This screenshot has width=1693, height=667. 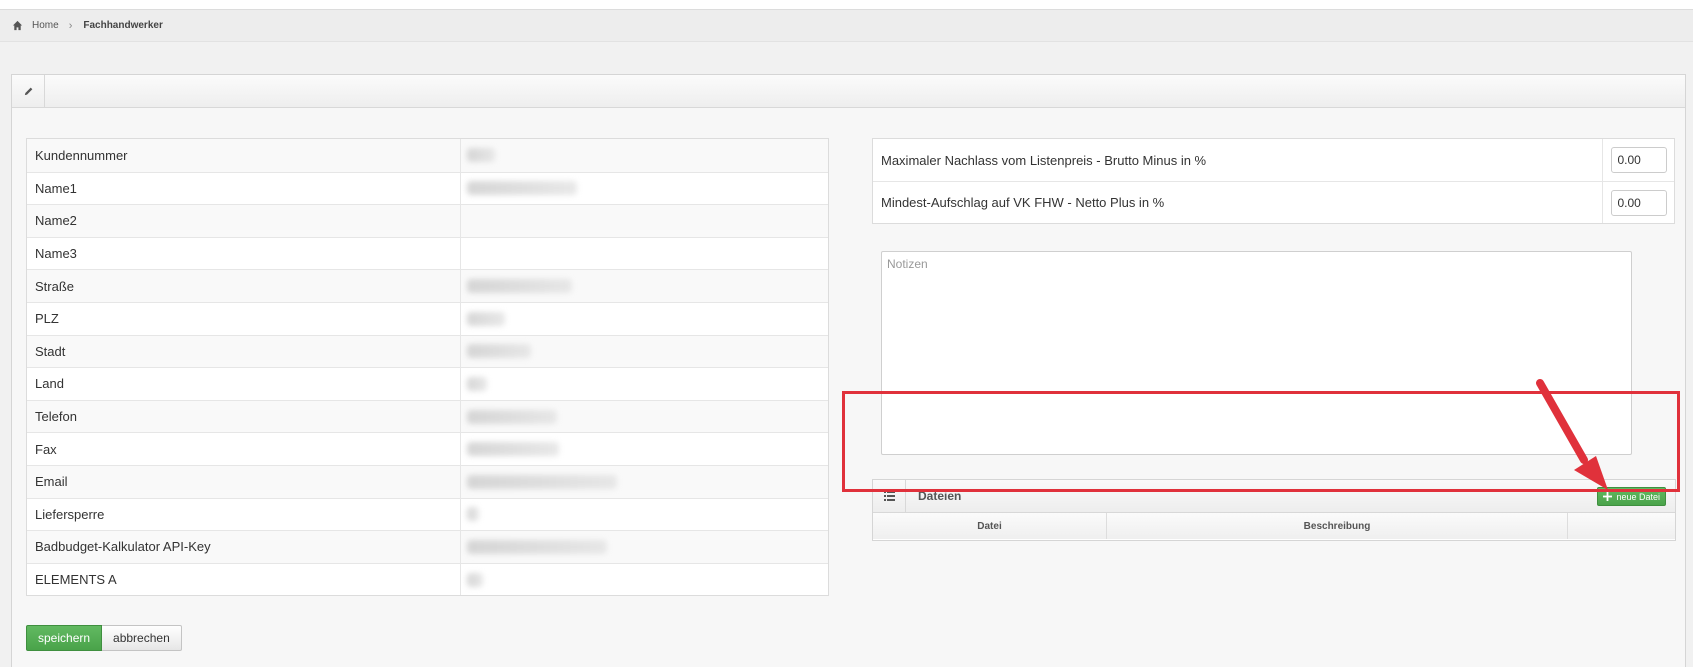 What do you see at coordinates (244, 481) in the screenshot?
I see `field-label: Email` at bounding box center [244, 481].